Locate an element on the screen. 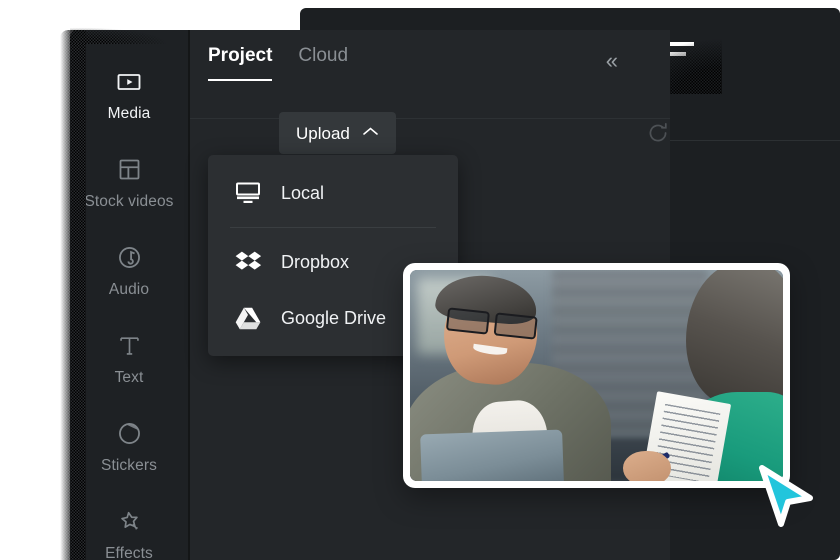 This screenshot has height=560, width=840. sidebar-divider is located at coordinates (189, 295).